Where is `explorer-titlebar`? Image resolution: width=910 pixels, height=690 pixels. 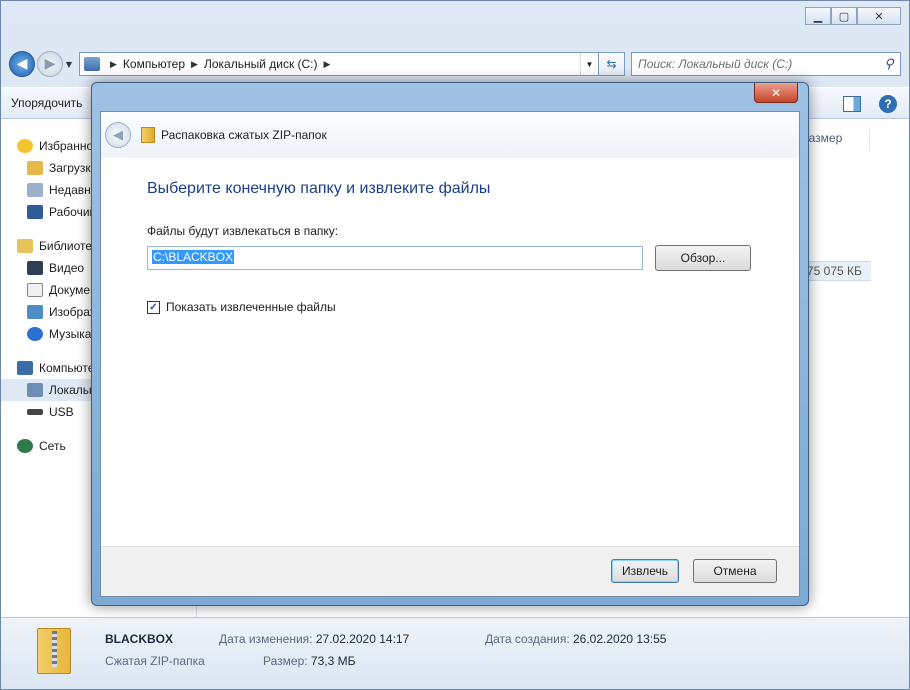 explorer-titlebar is located at coordinates (455, 22).